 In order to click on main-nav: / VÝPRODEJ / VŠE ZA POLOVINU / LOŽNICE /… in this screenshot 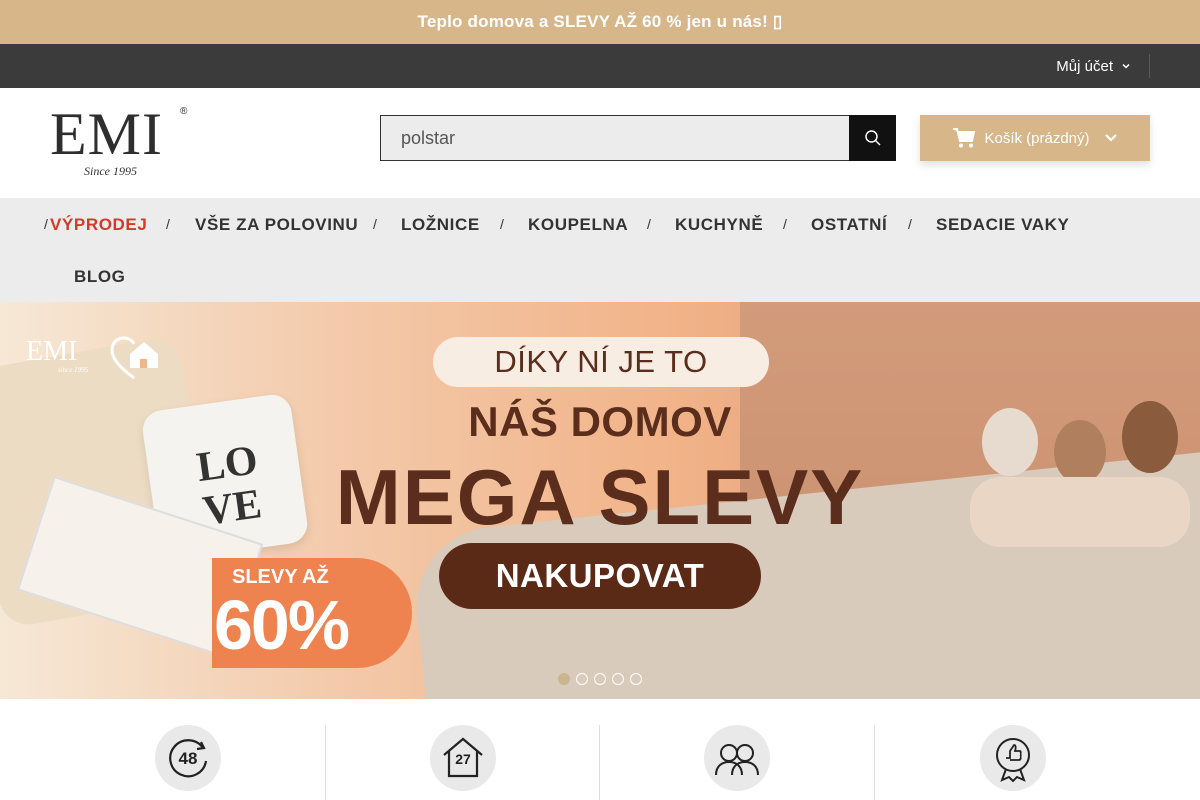, I will do `click(600, 250)`.